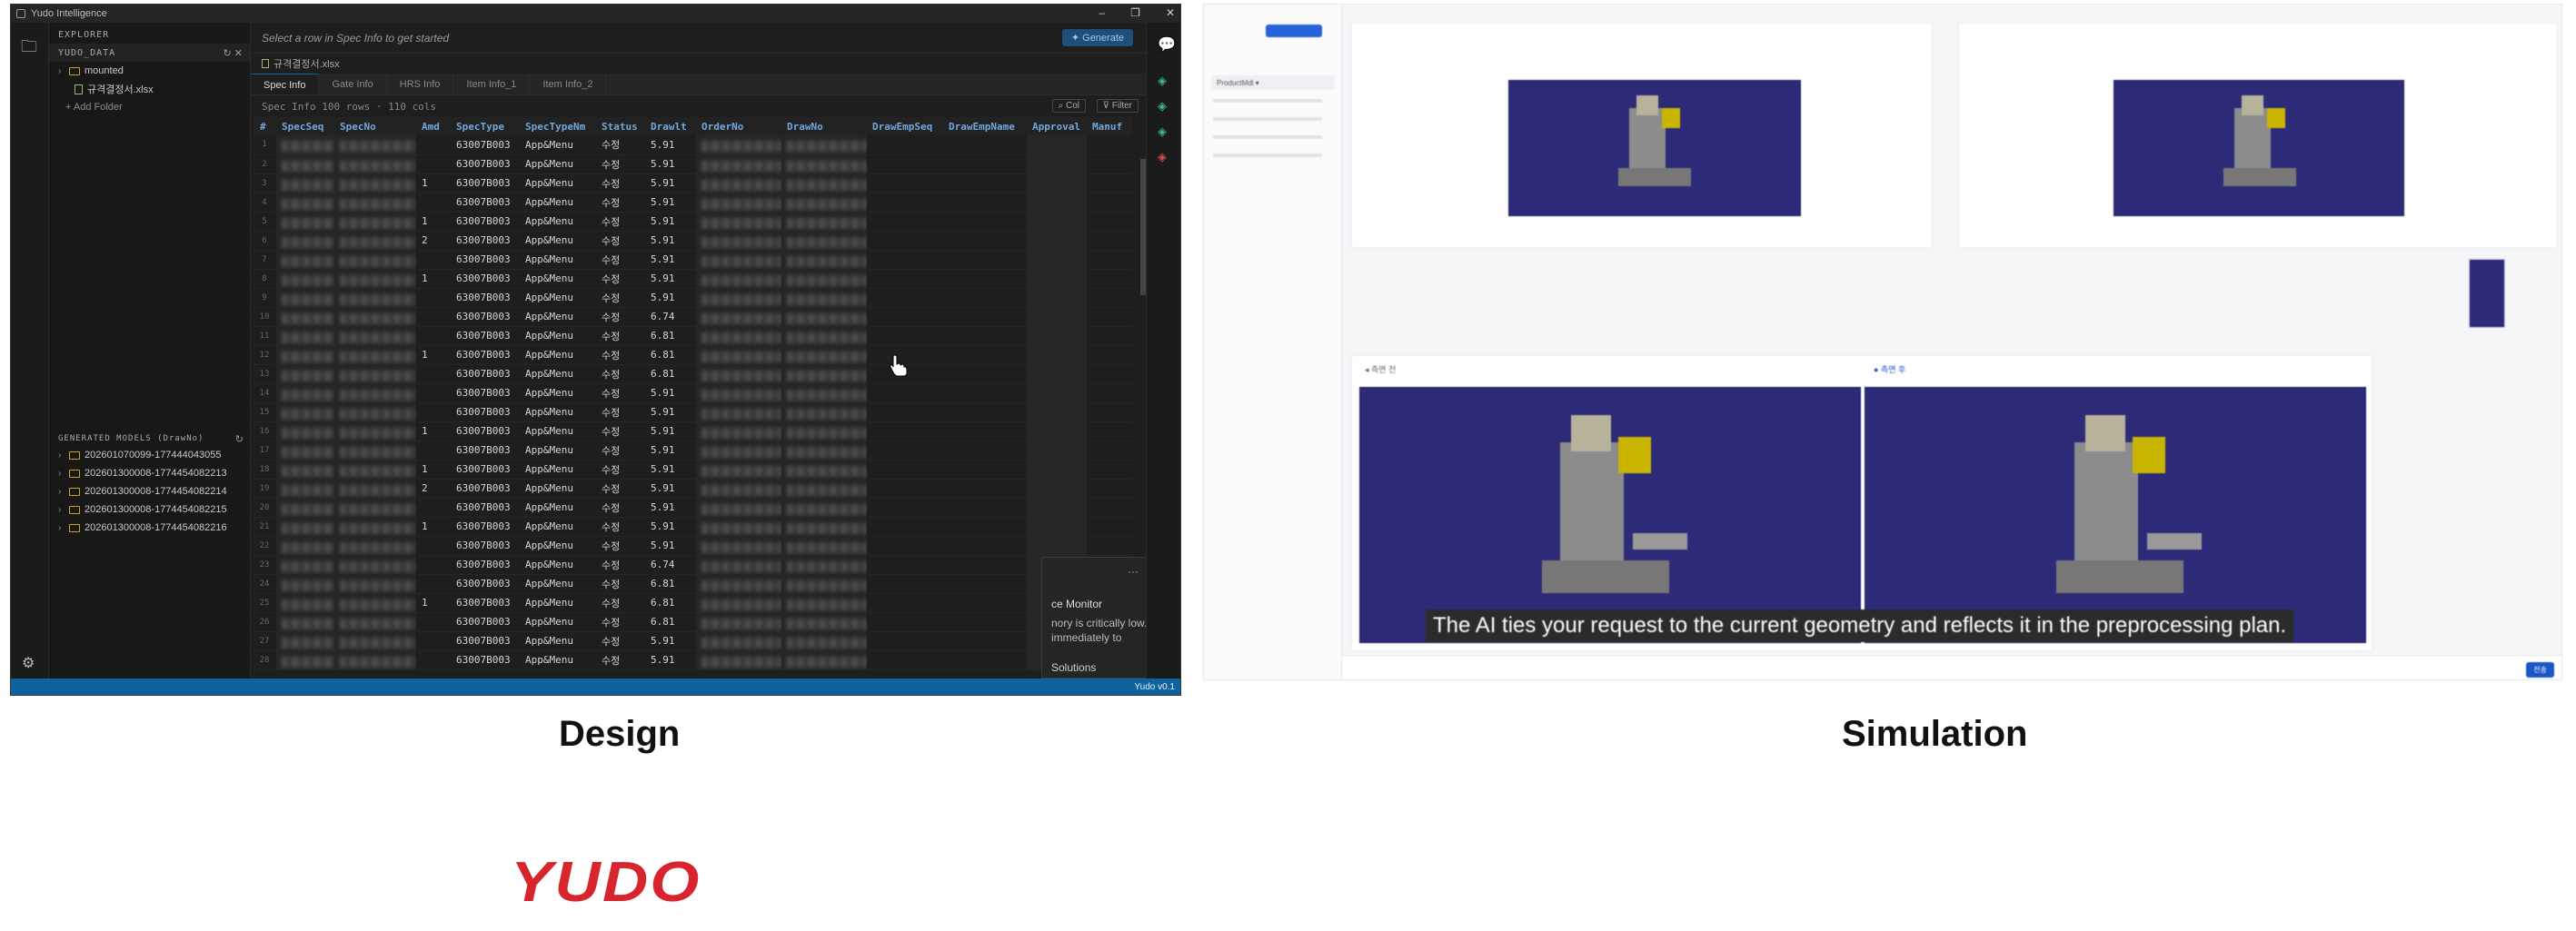 This screenshot has height=931, width=2576. I want to click on table-cell: 13, so click(264, 374).